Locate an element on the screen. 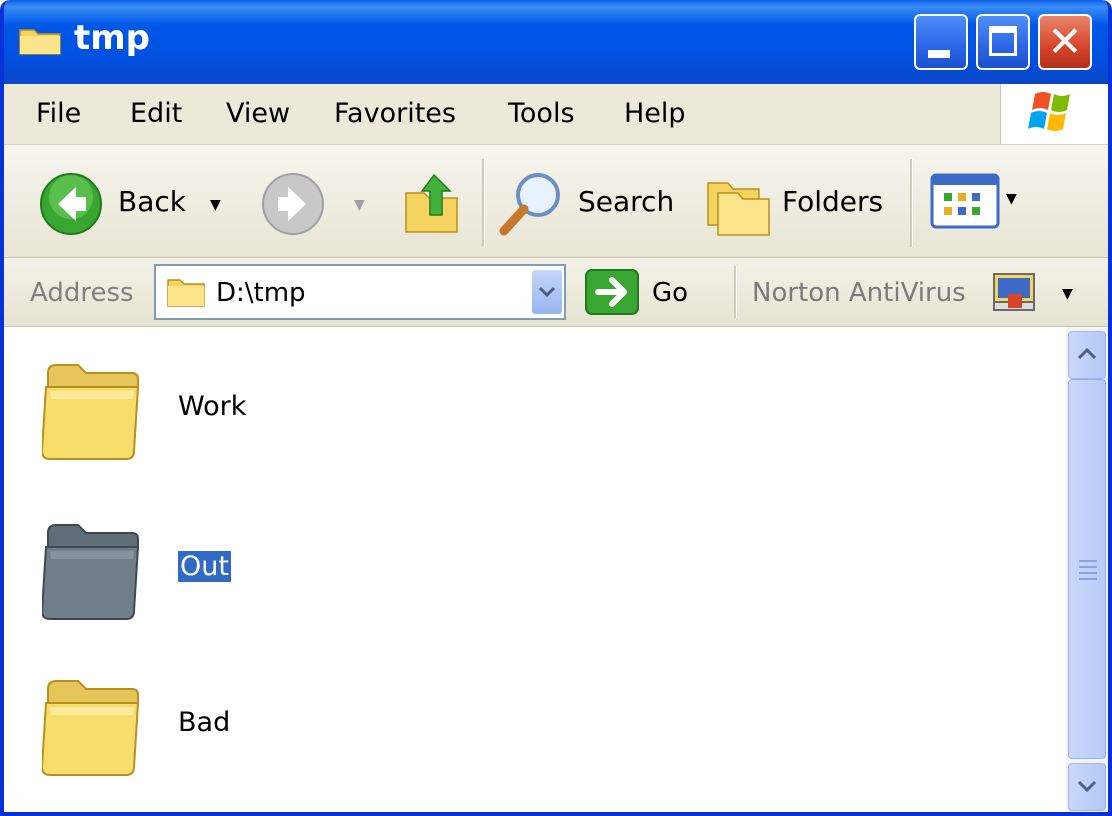 This screenshot has width=1112, height=816. norton-antivirus-button: Norton AntiVirus ▼ is located at coordinates (922, 292).